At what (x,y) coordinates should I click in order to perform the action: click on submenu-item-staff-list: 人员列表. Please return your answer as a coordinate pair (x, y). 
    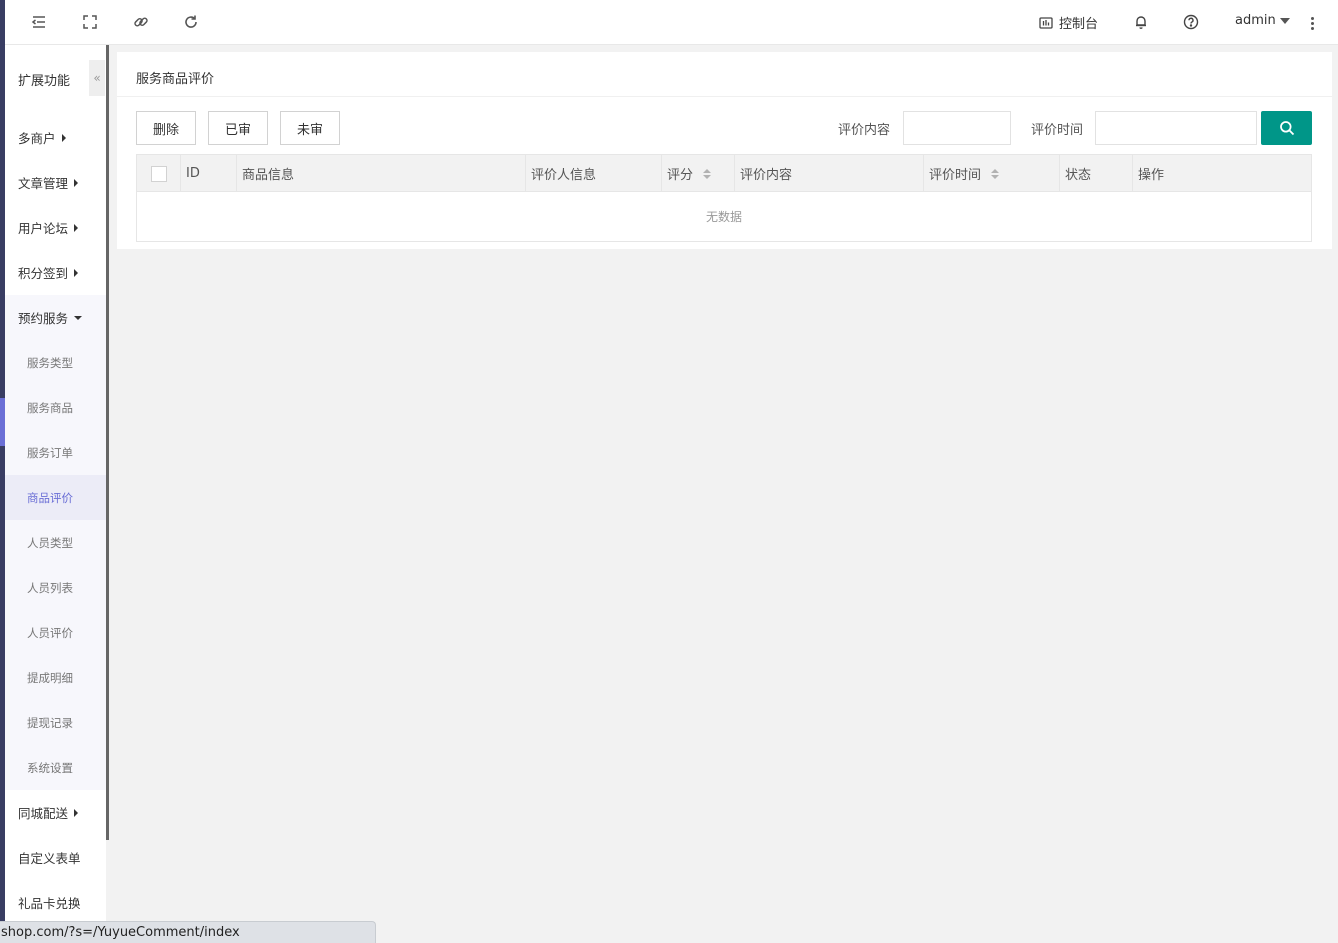
    Looking at the image, I should click on (55, 587).